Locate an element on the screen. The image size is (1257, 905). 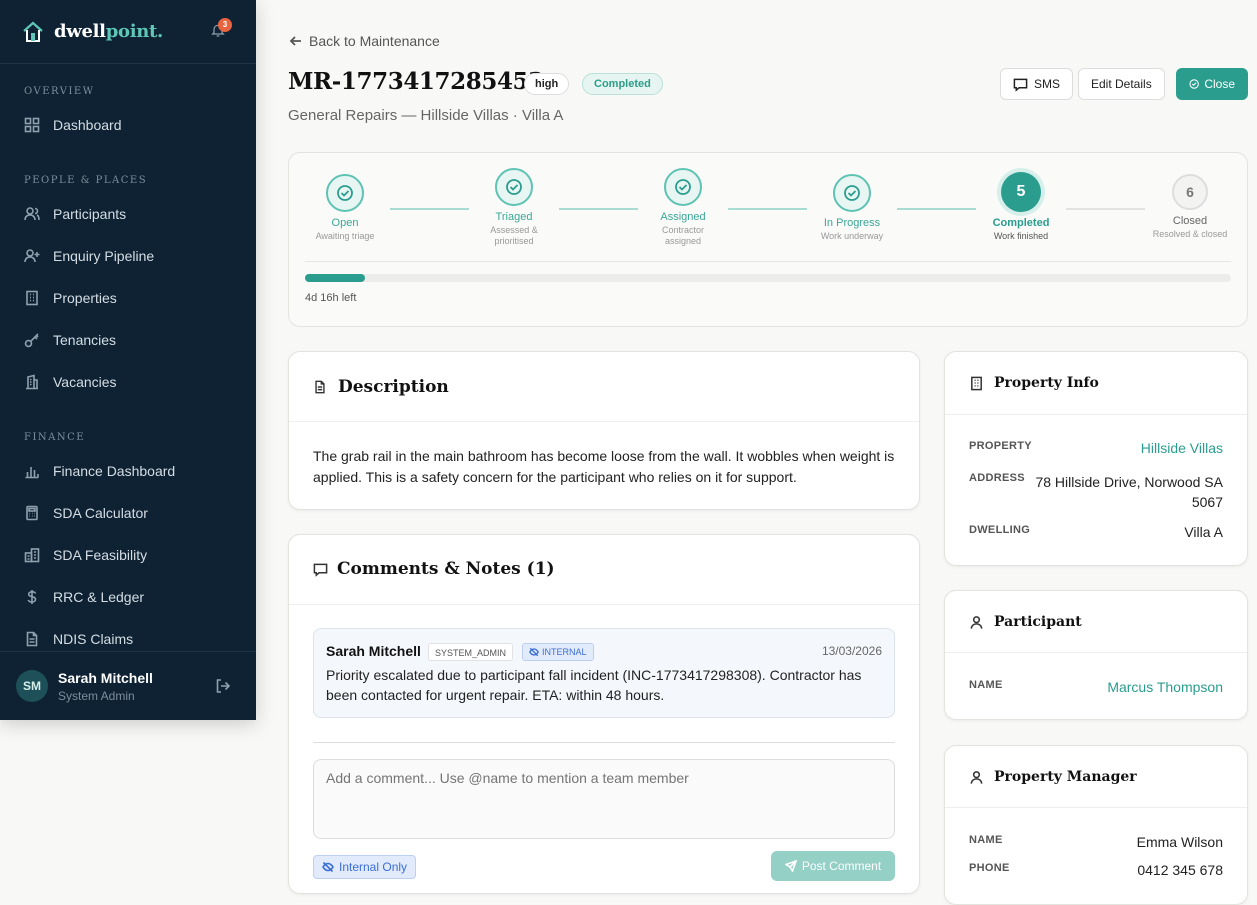
house-logo-icon is located at coordinates (33, 31).